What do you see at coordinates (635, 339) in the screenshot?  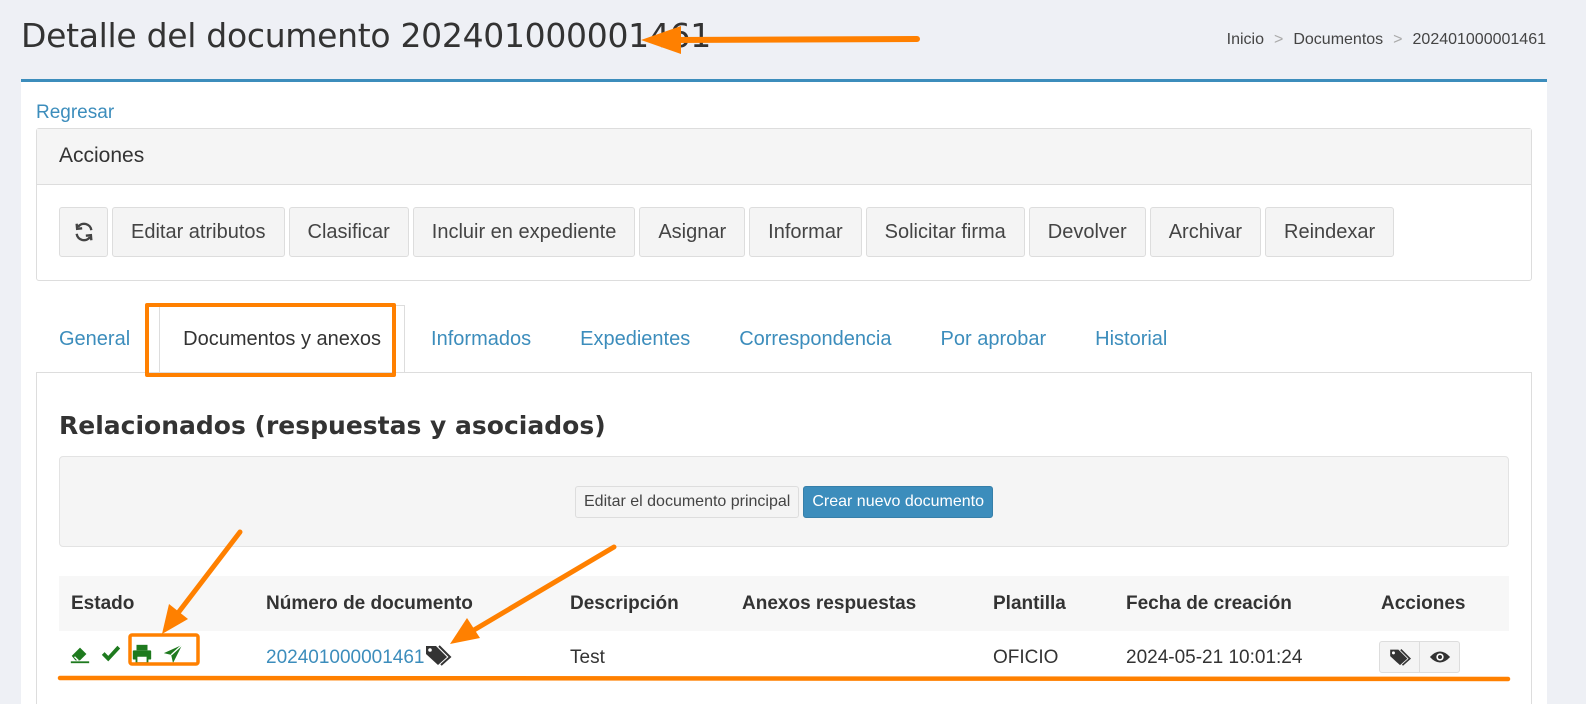 I see `tab-files: Expedientes` at bounding box center [635, 339].